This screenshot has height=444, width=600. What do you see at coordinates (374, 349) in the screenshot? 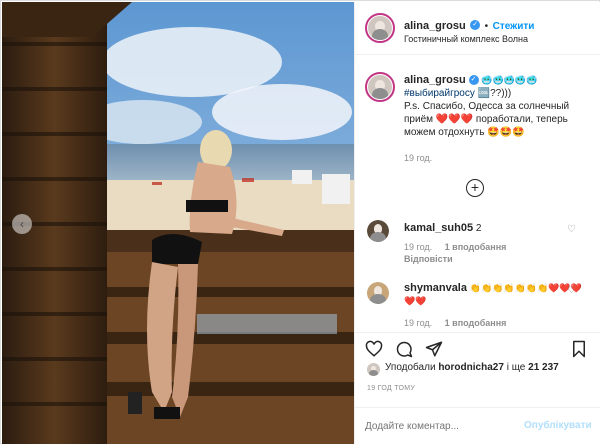
I see `like-heart-icon` at bounding box center [374, 349].